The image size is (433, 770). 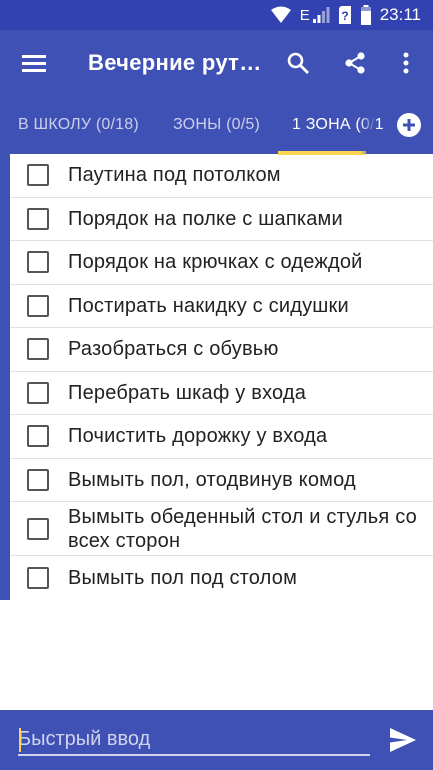 I want to click on item-text: Постирать накидку с сидушки, so click(x=208, y=305).